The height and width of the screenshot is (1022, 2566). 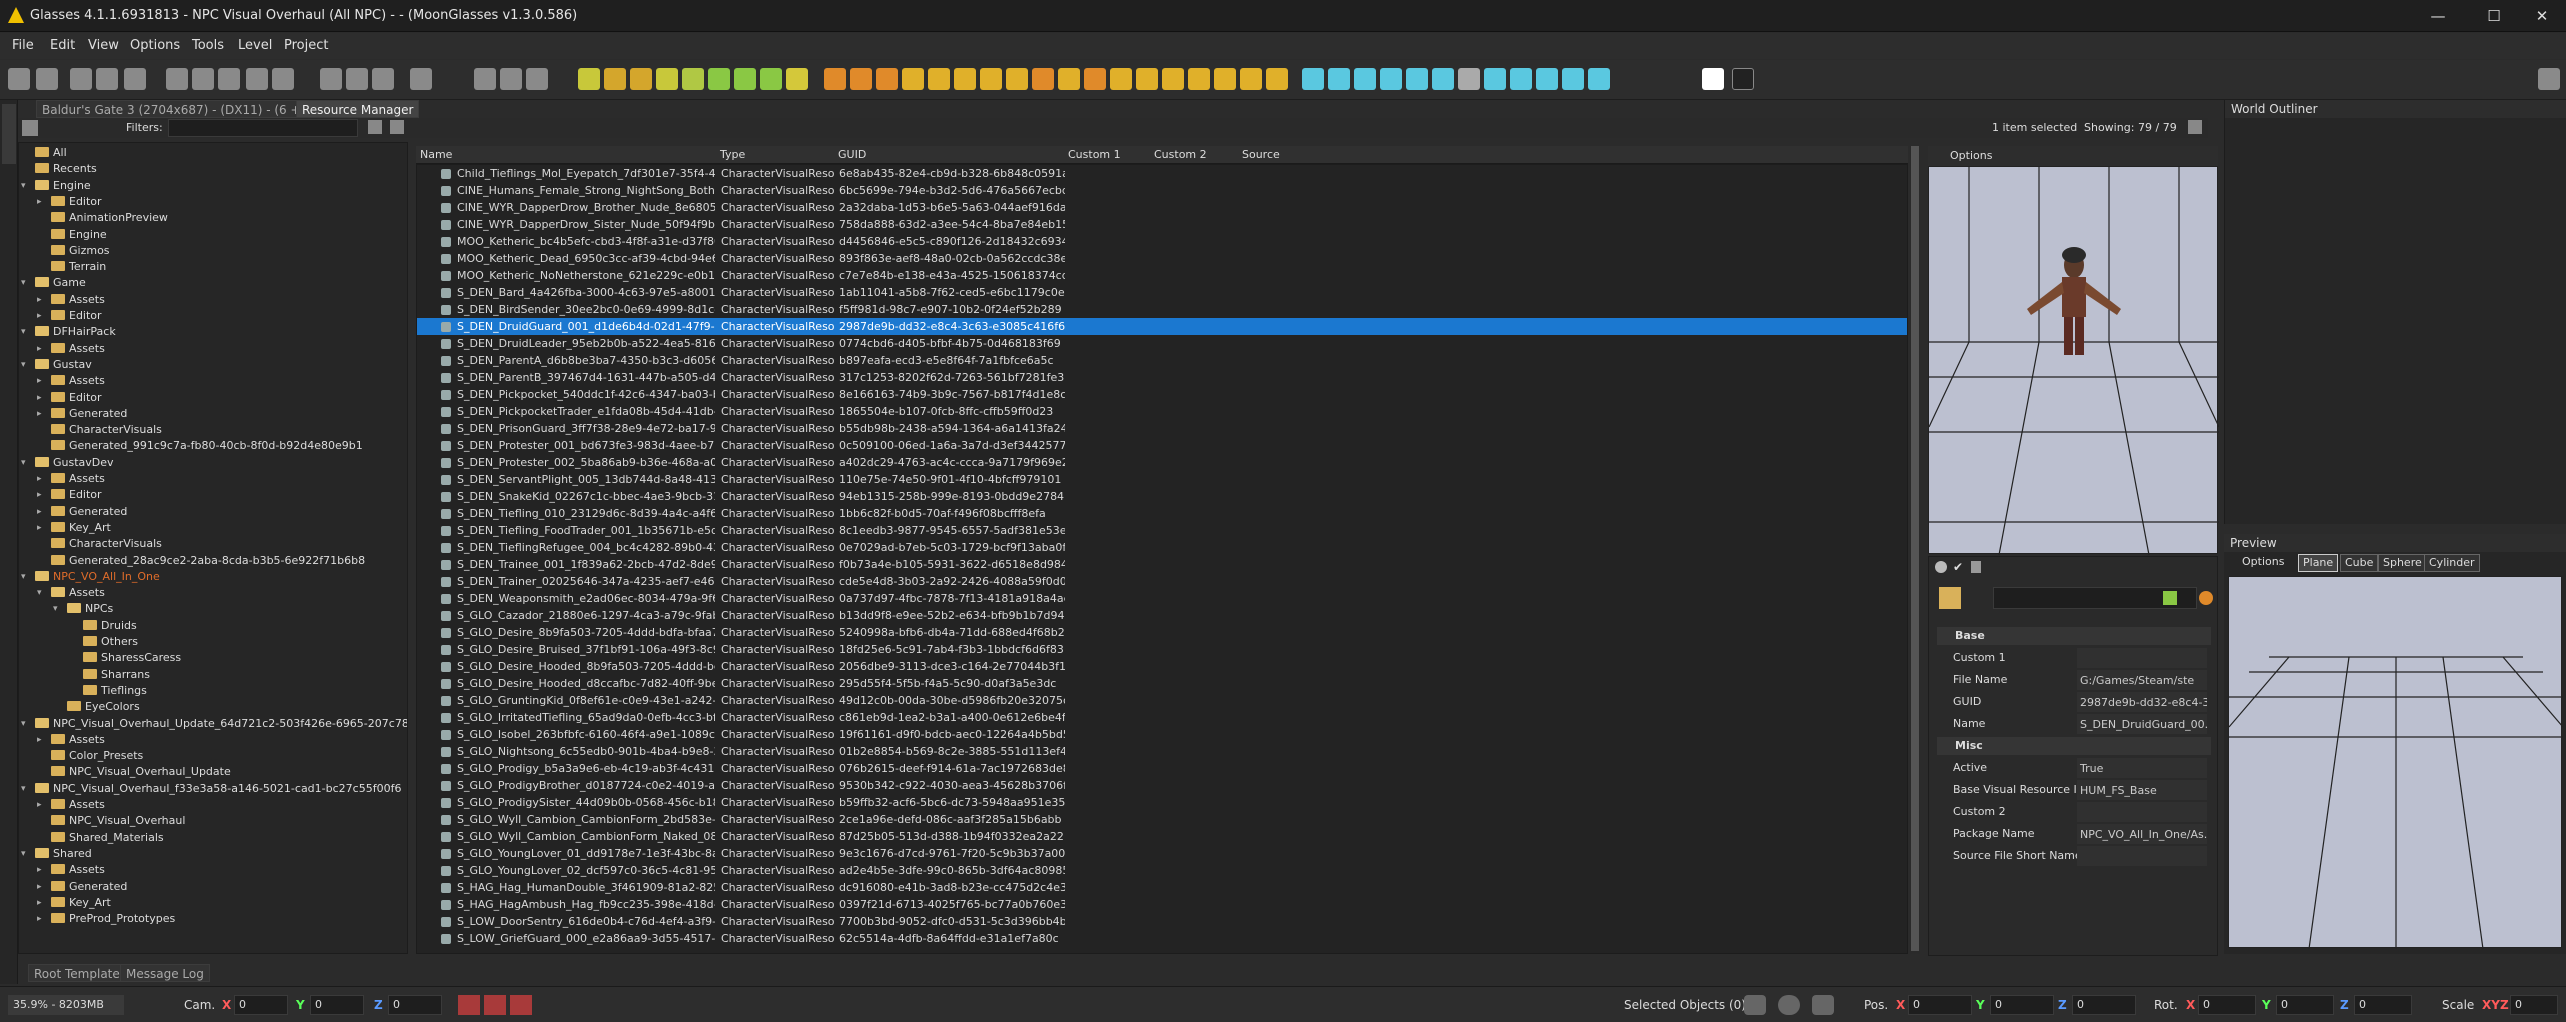 What do you see at coordinates (9, 134) in the screenshot?
I see `side-tab` at bounding box center [9, 134].